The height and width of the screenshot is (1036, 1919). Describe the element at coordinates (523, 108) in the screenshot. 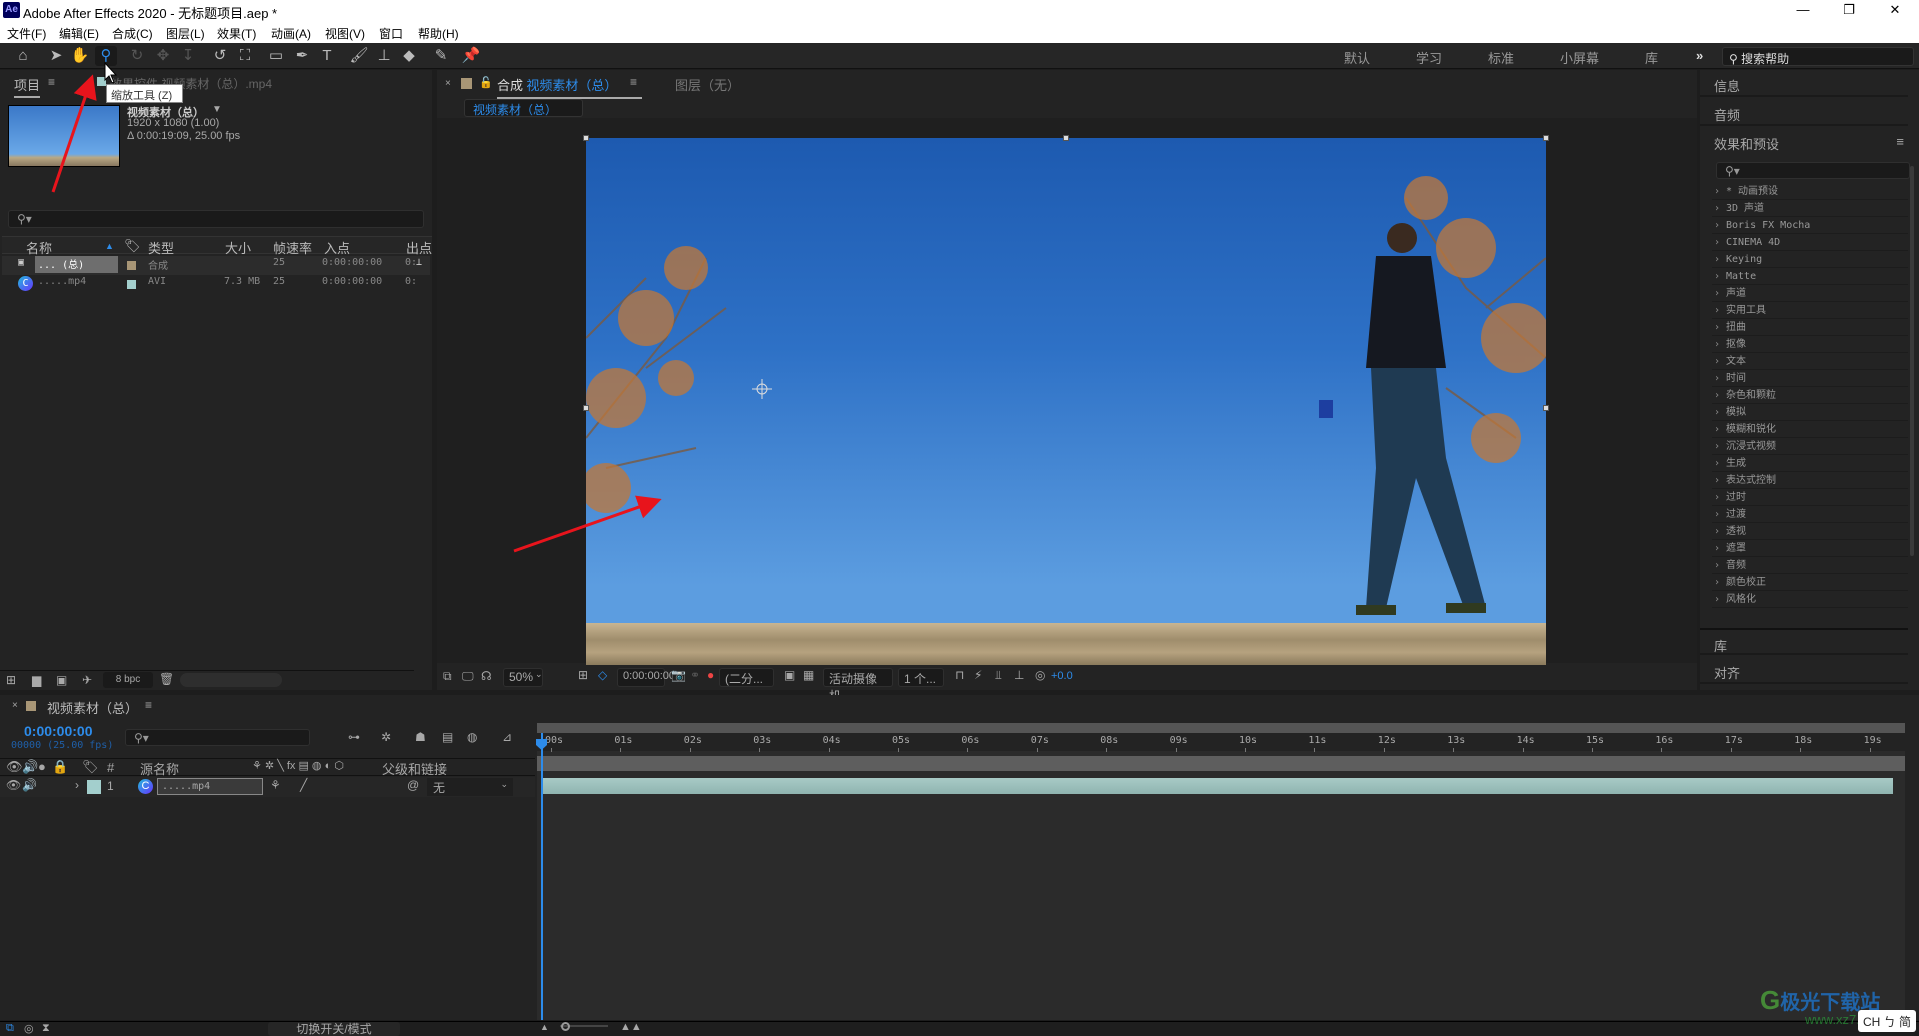

I see `comp-breadcrumb: 视频素材（总）` at that location.